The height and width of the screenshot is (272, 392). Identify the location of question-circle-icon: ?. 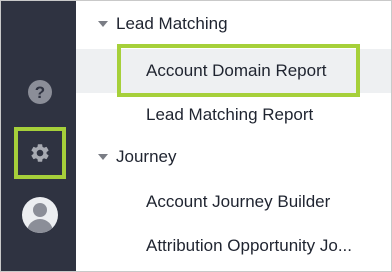
(40, 92).